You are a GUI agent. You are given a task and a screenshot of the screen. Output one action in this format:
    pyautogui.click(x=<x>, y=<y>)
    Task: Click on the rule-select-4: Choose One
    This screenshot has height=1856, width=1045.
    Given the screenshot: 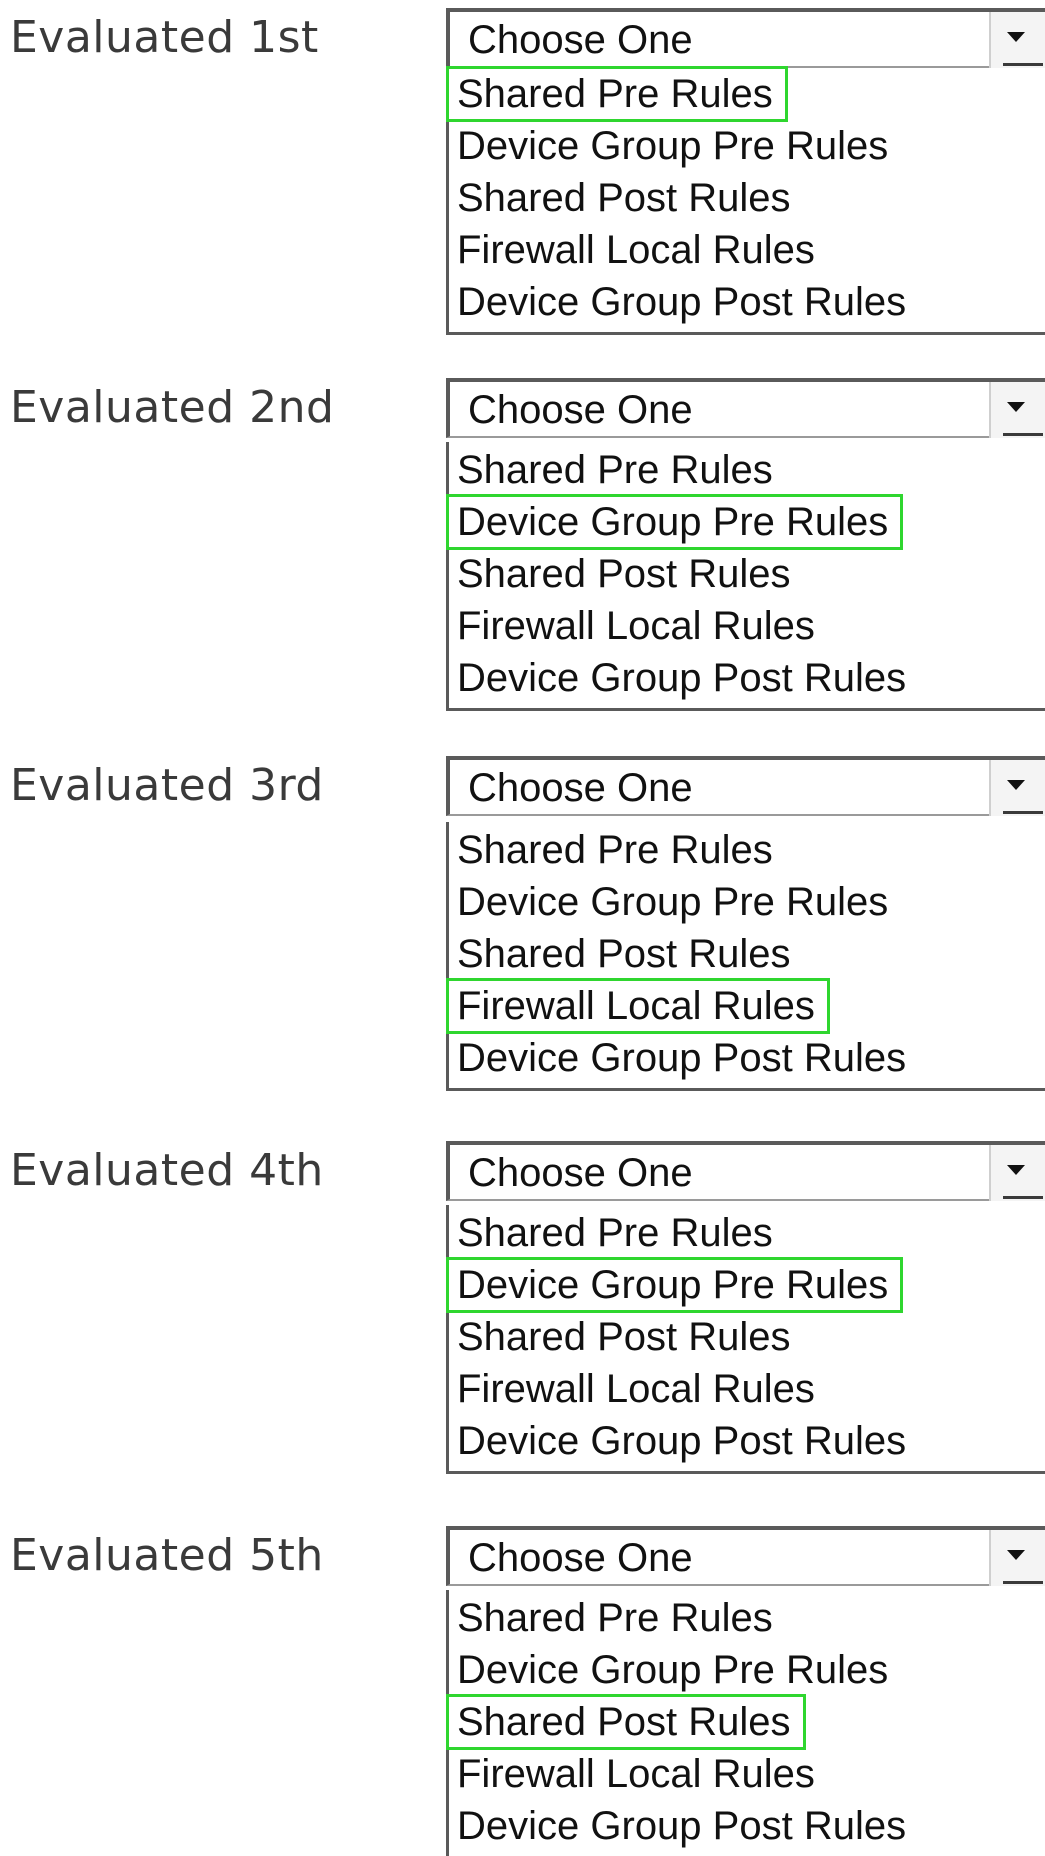 What is the action you would take?
    pyautogui.click(x=745, y=1171)
    